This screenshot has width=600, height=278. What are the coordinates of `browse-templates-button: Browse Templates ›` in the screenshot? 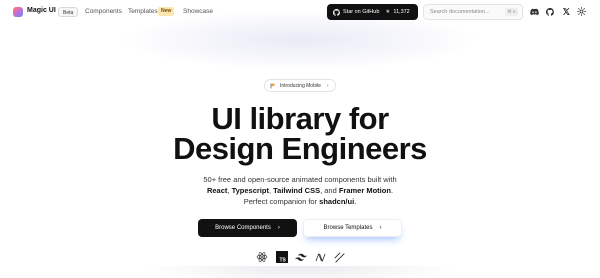 It's located at (352, 228).